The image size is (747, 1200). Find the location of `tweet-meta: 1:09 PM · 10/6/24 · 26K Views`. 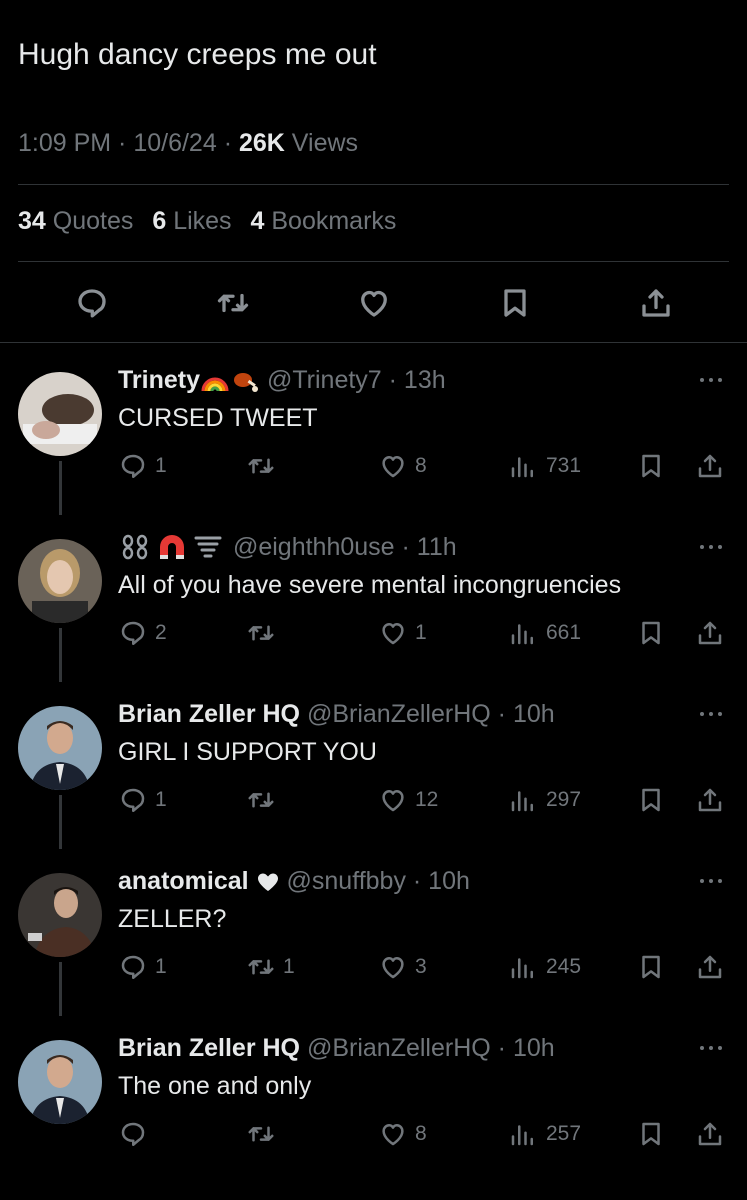

tweet-meta: 1:09 PM · 10/6/24 · 26K Views is located at coordinates (188, 143).